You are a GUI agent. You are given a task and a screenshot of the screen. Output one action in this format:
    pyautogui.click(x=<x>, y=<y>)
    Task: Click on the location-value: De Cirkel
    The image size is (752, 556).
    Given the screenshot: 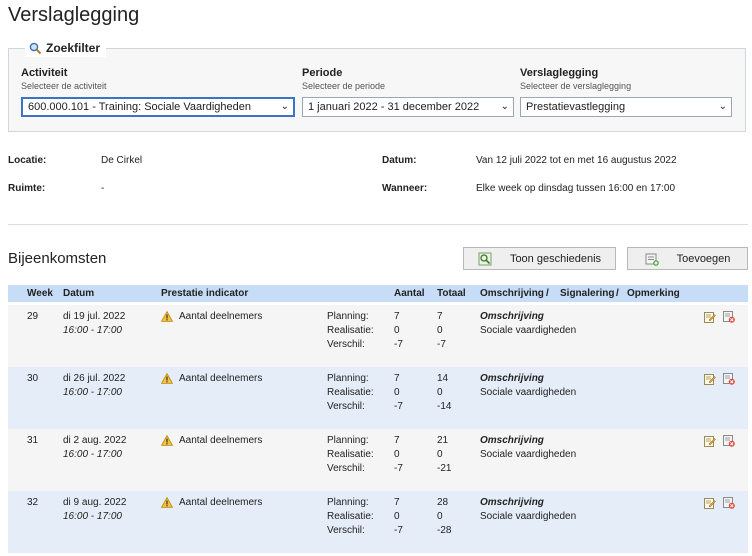 What is the action you would take?
    pyautogui.click(x=122, y=160)
    